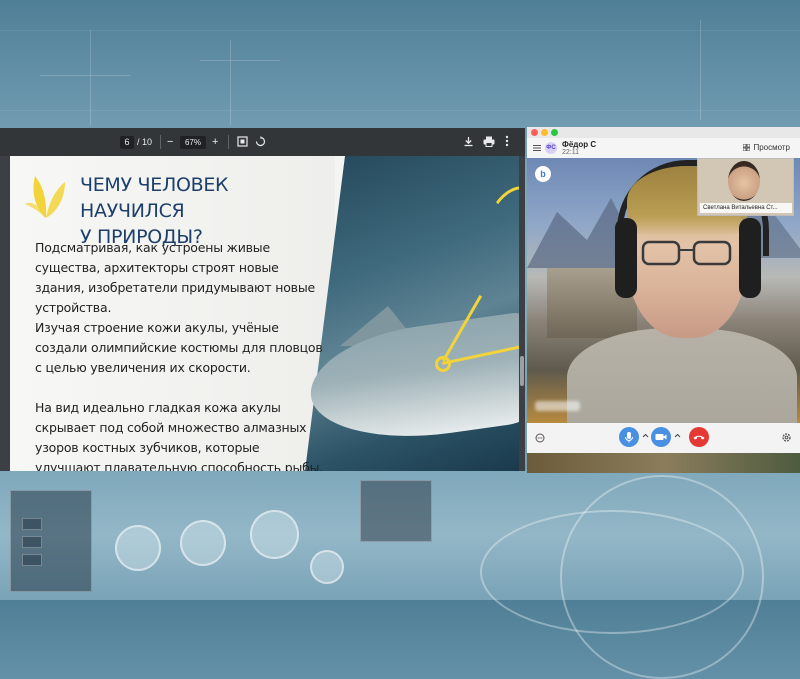 The width and height of the screenshot is (800, 679). I want to click on chat-icon, so click(540, 438).